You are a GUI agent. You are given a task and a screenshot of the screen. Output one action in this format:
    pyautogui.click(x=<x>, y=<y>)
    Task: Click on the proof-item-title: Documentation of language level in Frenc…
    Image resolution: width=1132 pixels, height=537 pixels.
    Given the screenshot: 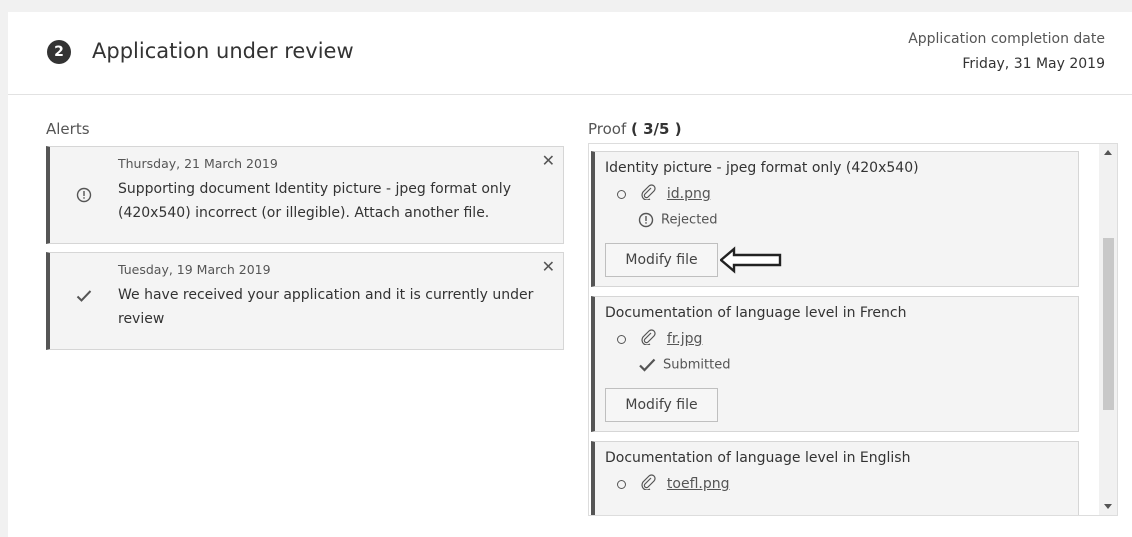 What is the action you would take?
    pyautogui.click(x=756, y=313)
    